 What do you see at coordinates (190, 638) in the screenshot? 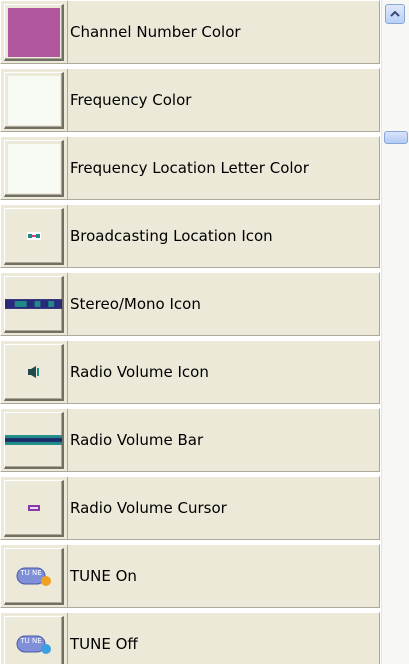
I see `list-item-tune-off: TU NE TUNE Off` at bounding box center [190, 638].